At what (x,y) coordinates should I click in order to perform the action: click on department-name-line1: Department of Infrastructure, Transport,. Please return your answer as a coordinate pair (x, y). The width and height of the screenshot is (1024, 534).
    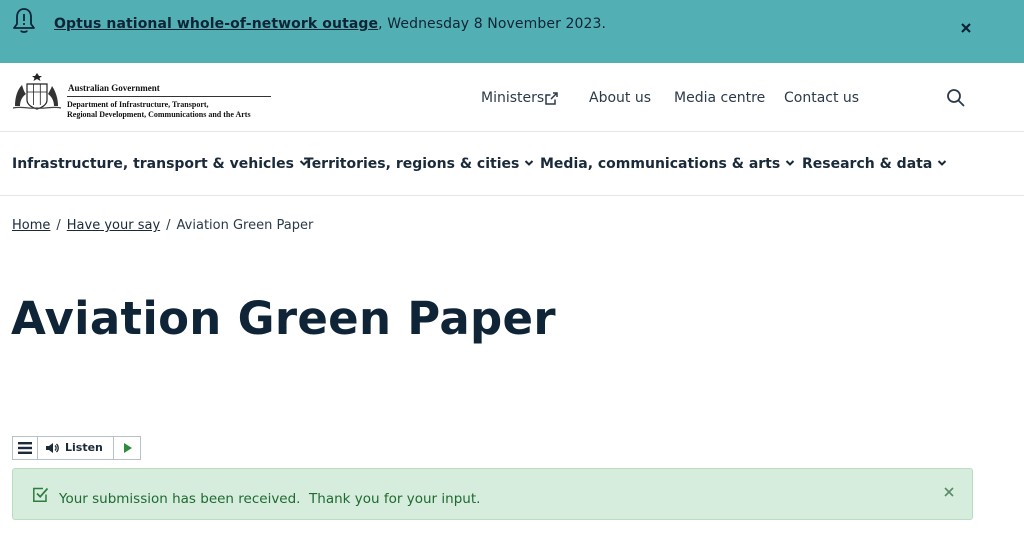
    Looking at the image, I should click on (138, 104).